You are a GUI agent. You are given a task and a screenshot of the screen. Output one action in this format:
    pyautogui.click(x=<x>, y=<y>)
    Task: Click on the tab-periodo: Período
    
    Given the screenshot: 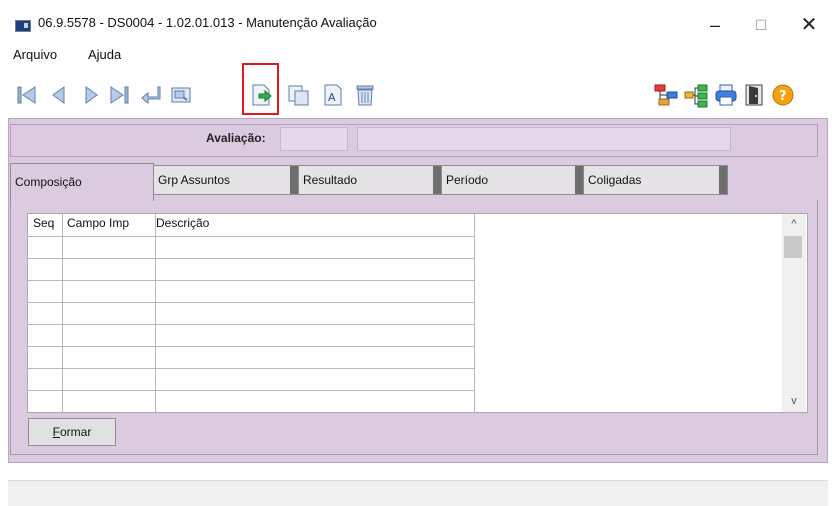 What is the action you would take?
    pyautogui.click(x=512, y=180)
    